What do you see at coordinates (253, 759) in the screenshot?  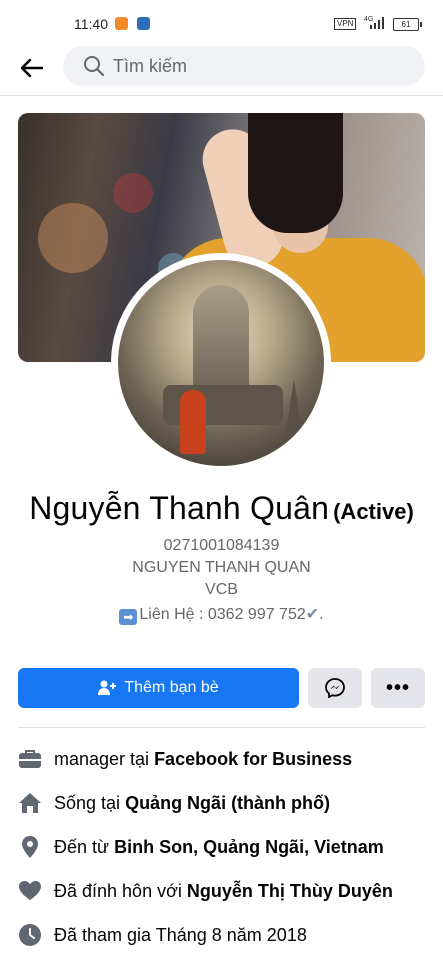 I see `info-value: Facebook for Business` at bounding box center [253, 759].